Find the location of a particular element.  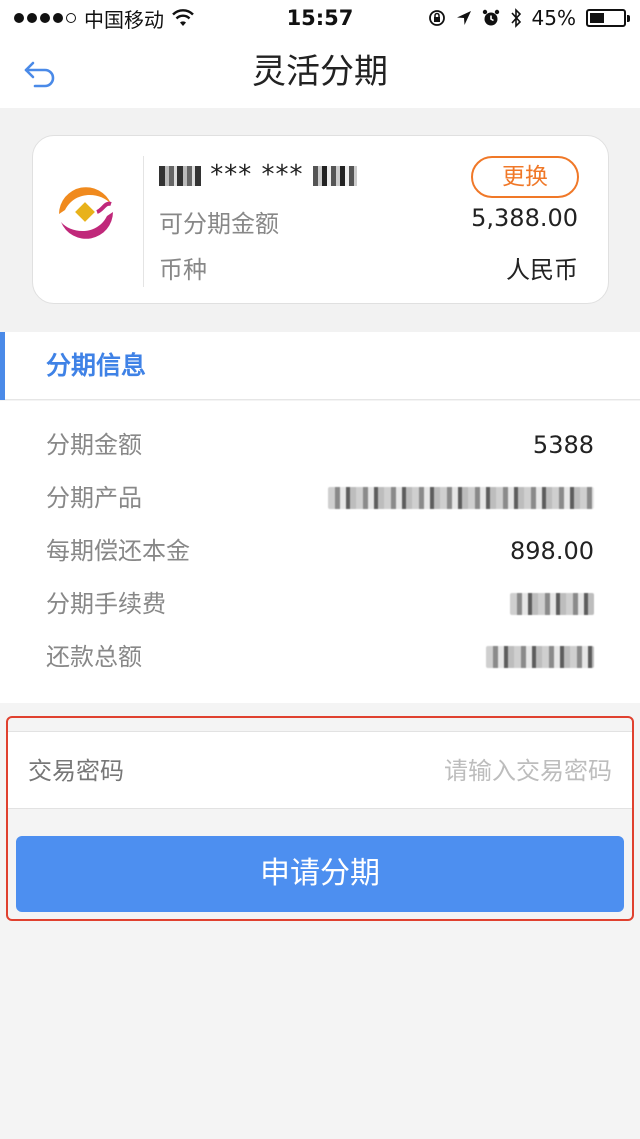

battery-level is located at coordinates (597, 18).